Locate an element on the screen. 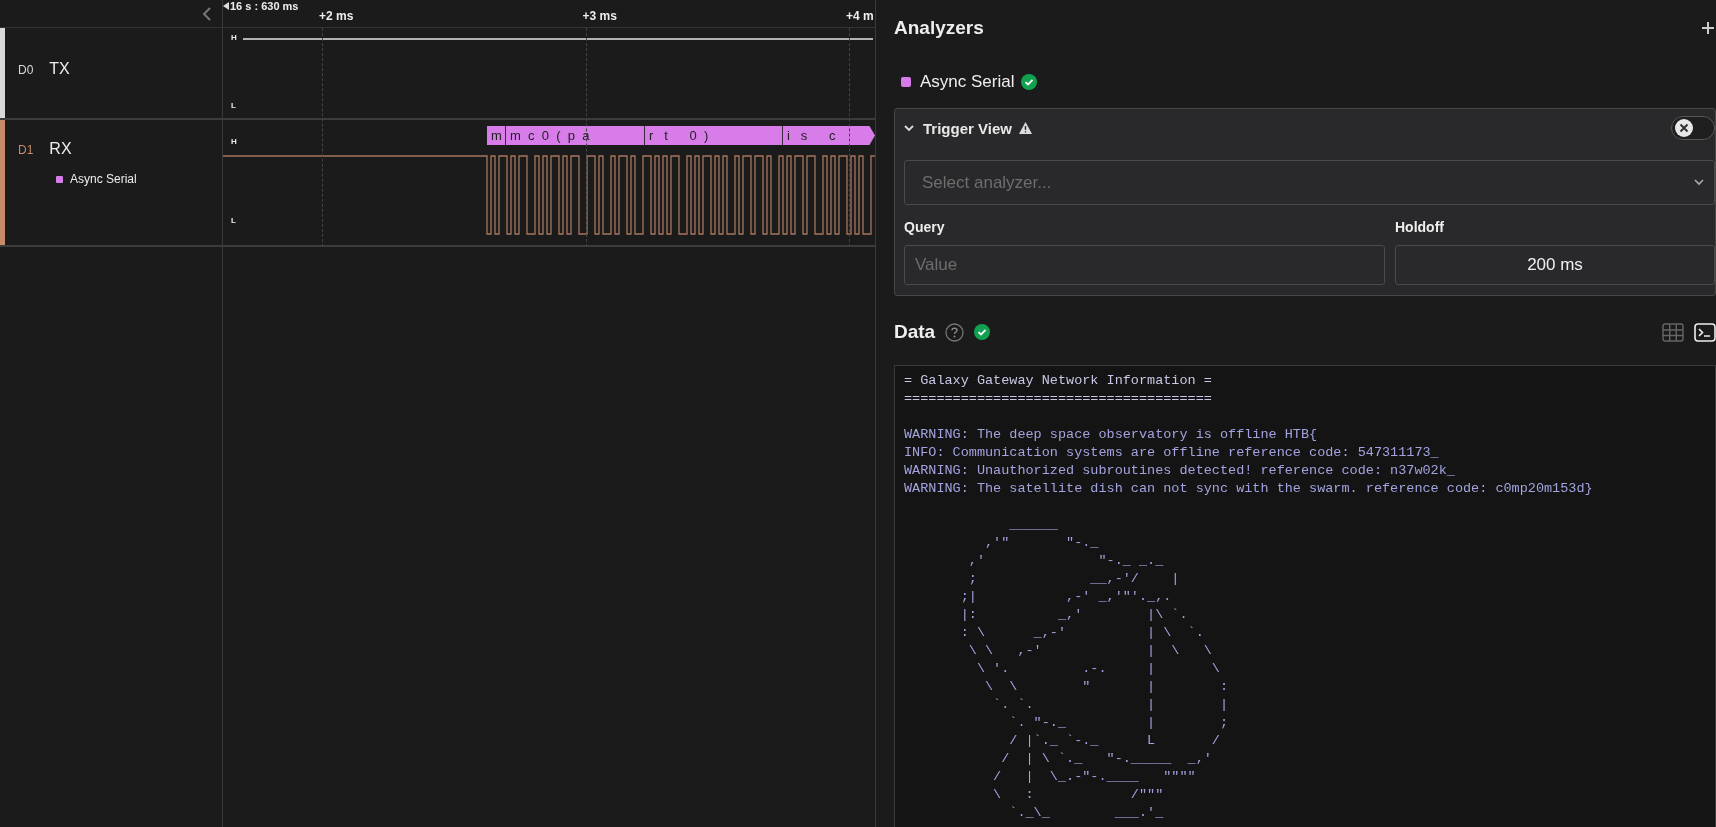 This screenshot has width=1716, height=827. field-label: Query is located at coordinates (925, 227).